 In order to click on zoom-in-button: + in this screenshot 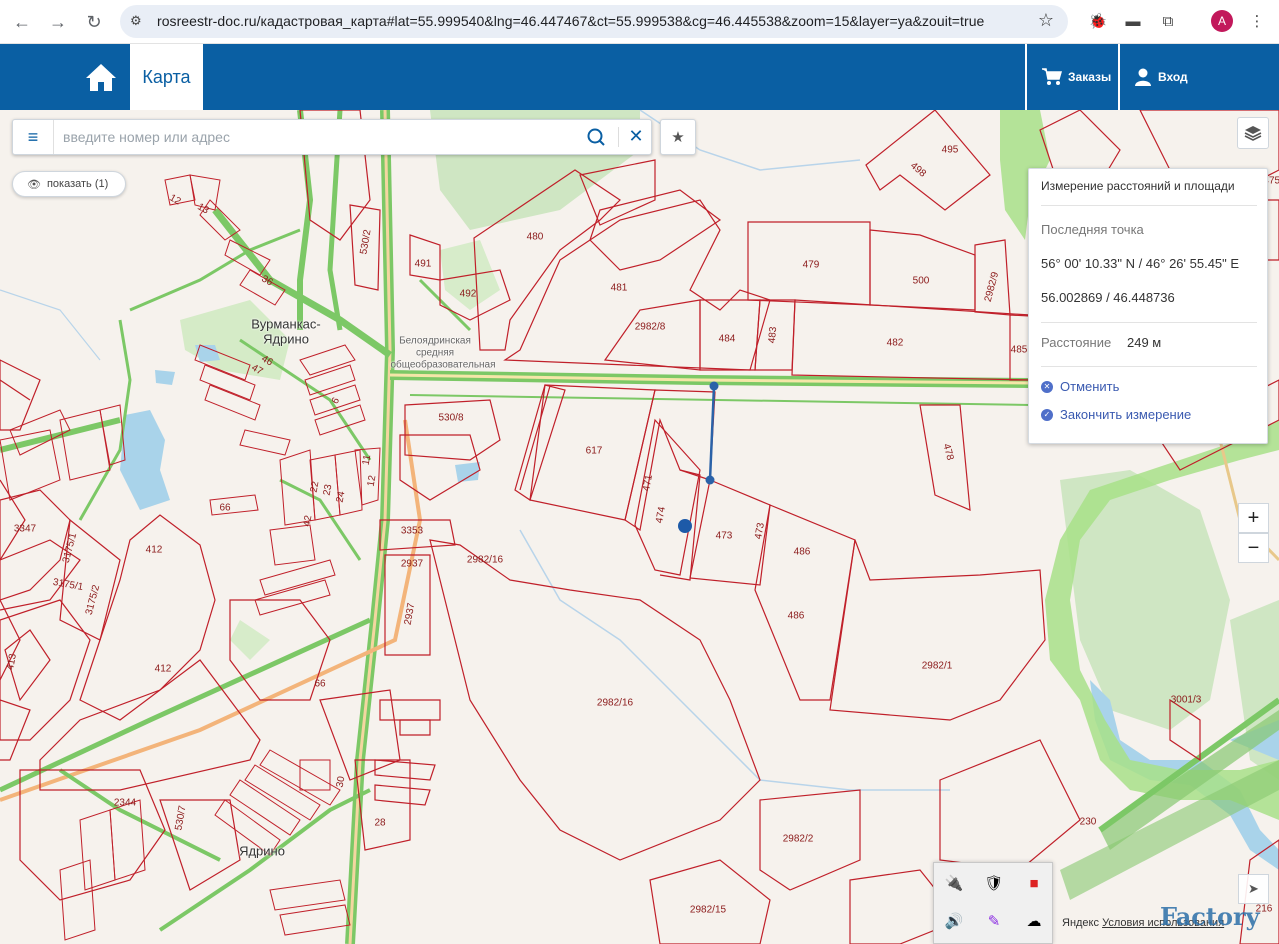, I will do `click(1253, 518)`.